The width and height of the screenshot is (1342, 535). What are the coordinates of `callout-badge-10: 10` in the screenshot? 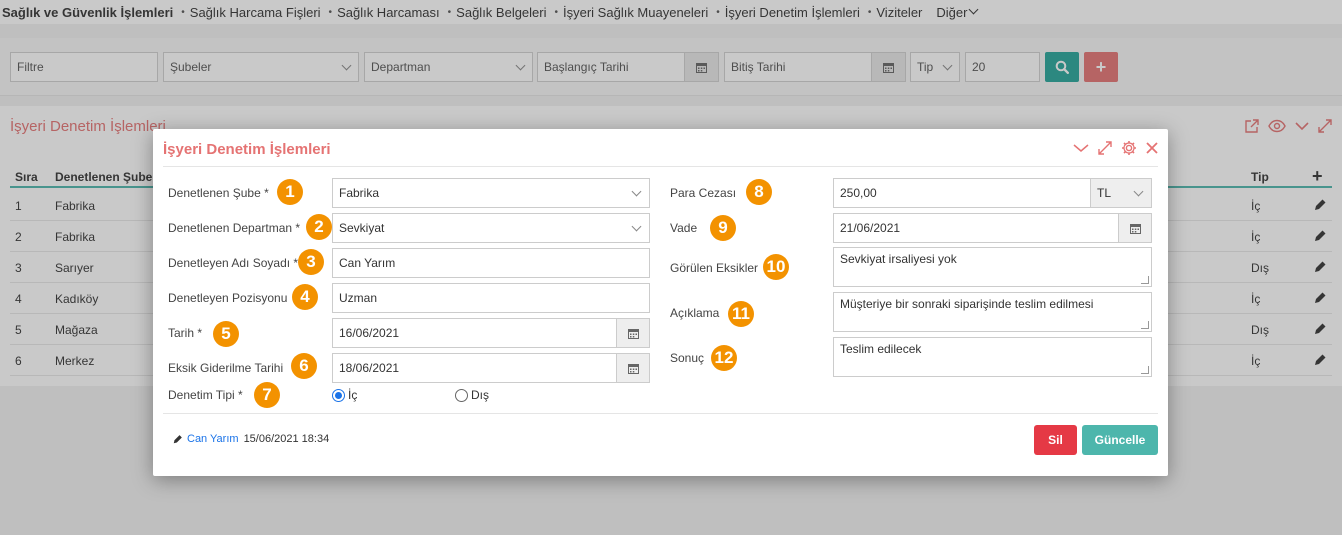 It's located at (776, 267).